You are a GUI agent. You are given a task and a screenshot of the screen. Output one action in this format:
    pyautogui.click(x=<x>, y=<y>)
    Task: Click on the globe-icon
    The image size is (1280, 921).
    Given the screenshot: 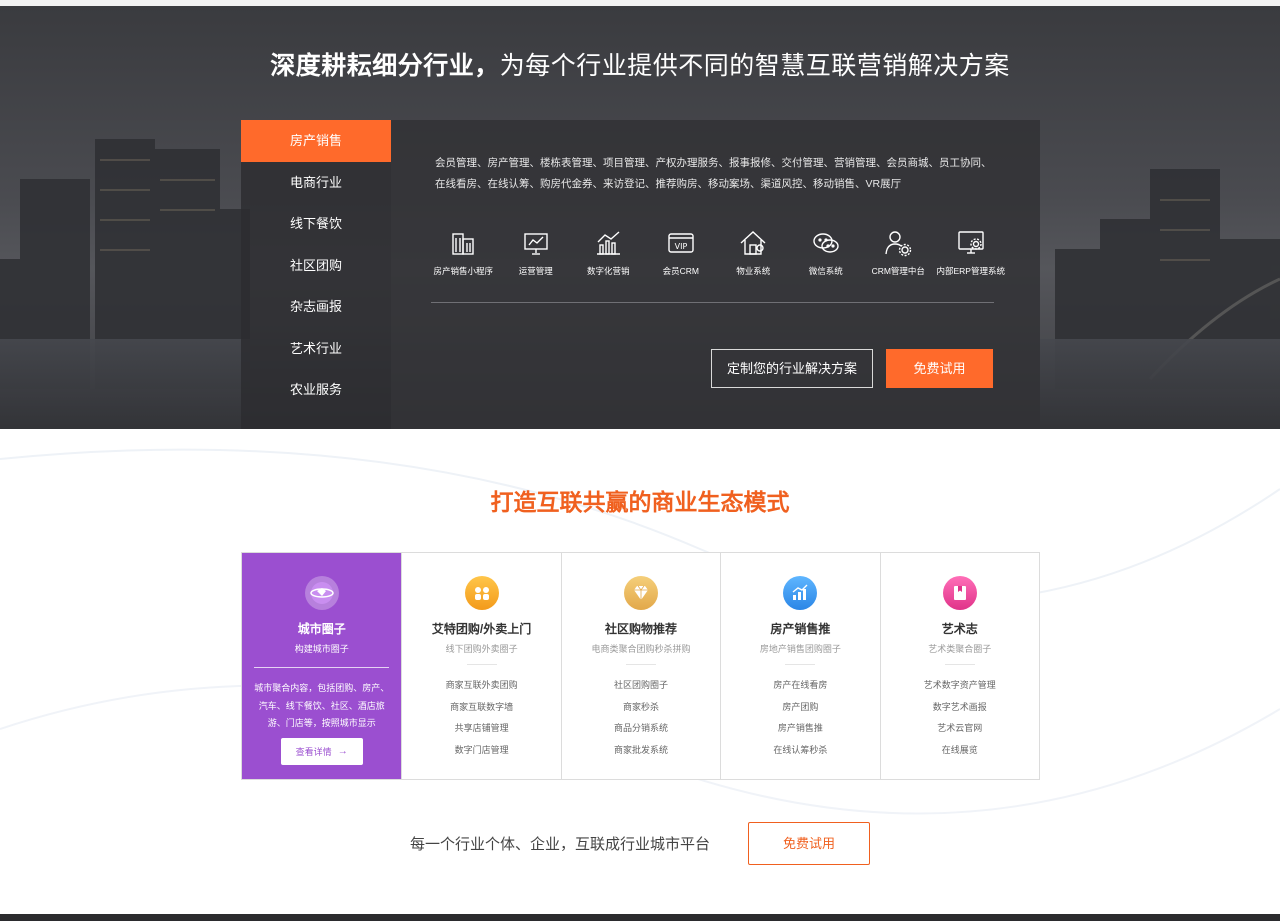 What is the action you would take?
    pyautogui.click(x=321, y=593)
    